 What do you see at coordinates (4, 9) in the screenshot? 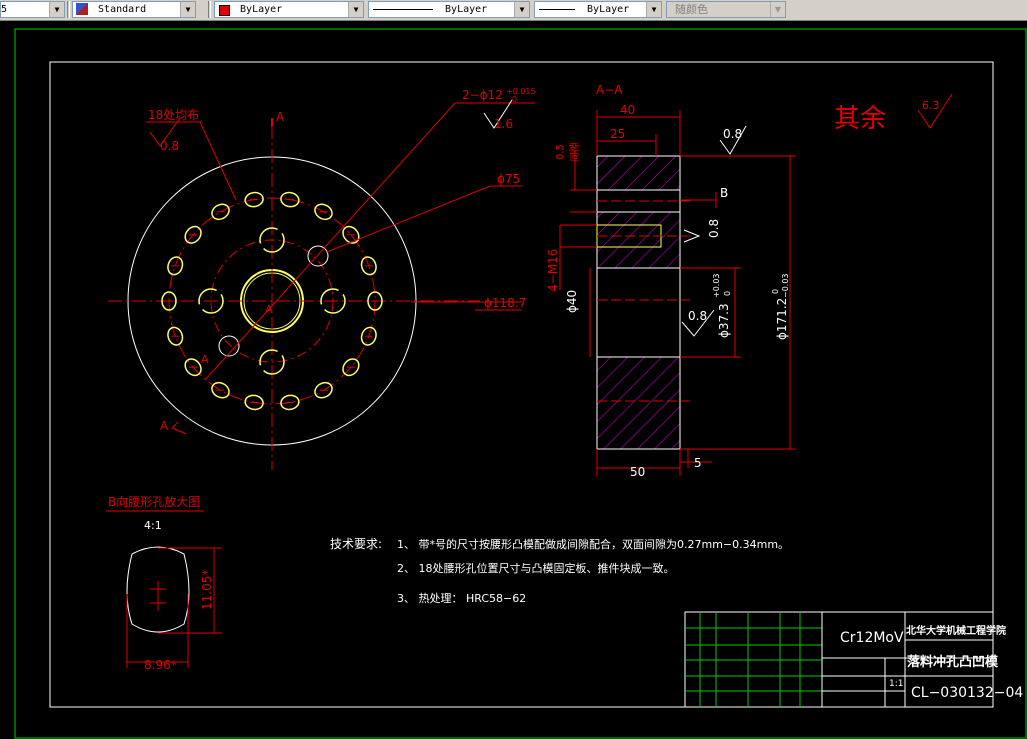
I see `layer-value: 5` at bounding box center [4, 9].